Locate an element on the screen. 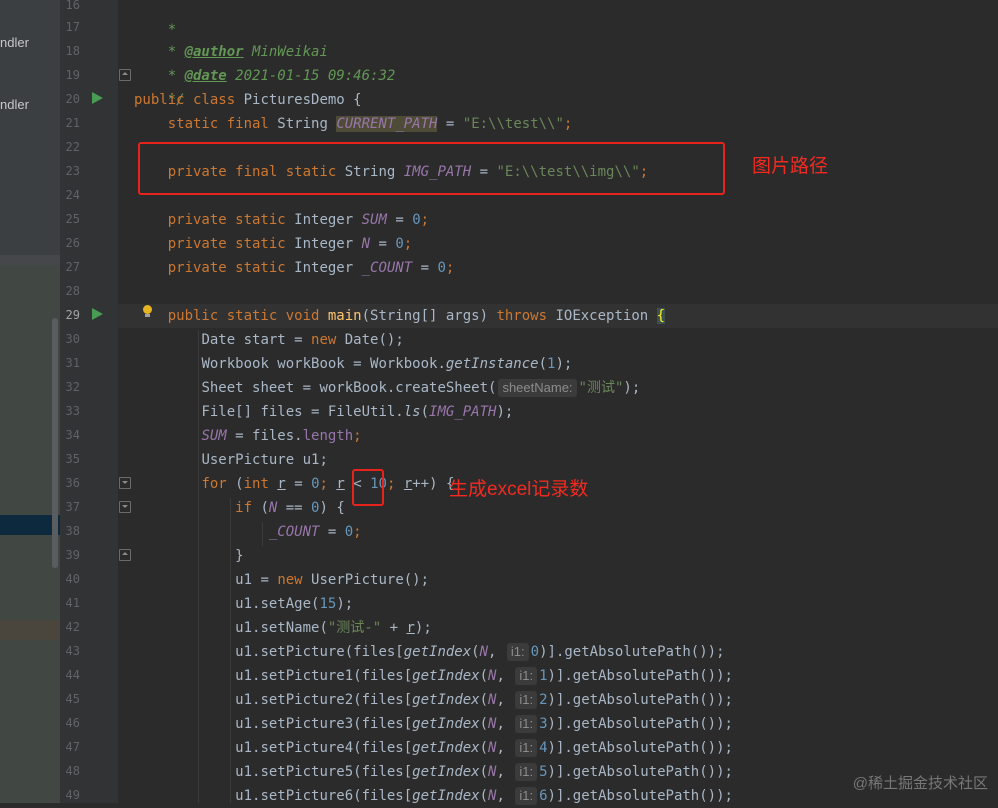  fold-for-icon is located at coordinates (125, 483).